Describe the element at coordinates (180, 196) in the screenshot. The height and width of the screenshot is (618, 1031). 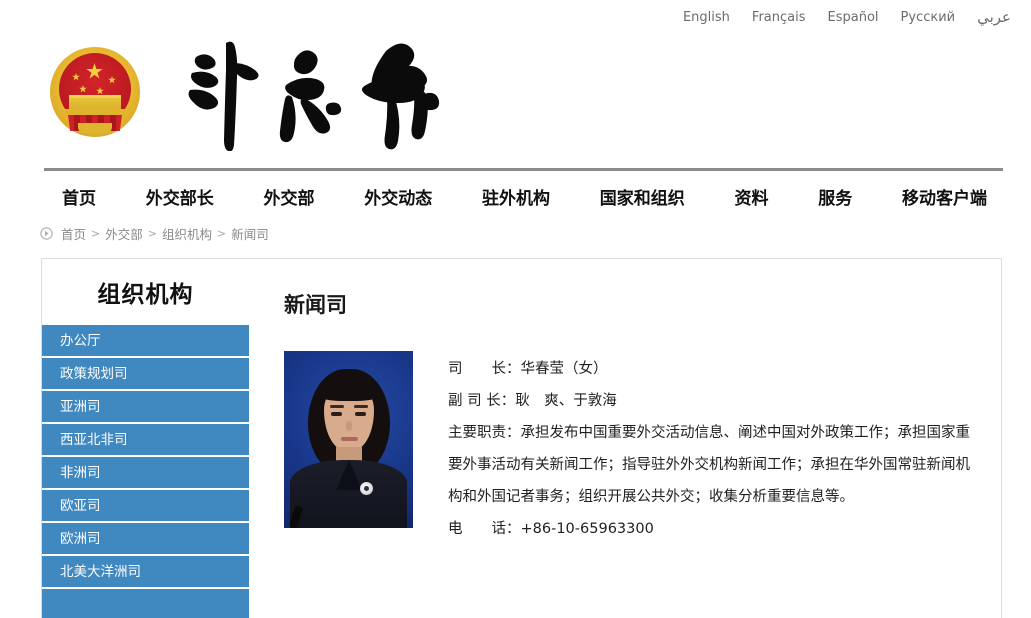
I see `nav-item-minister: 外交部长` at that location.